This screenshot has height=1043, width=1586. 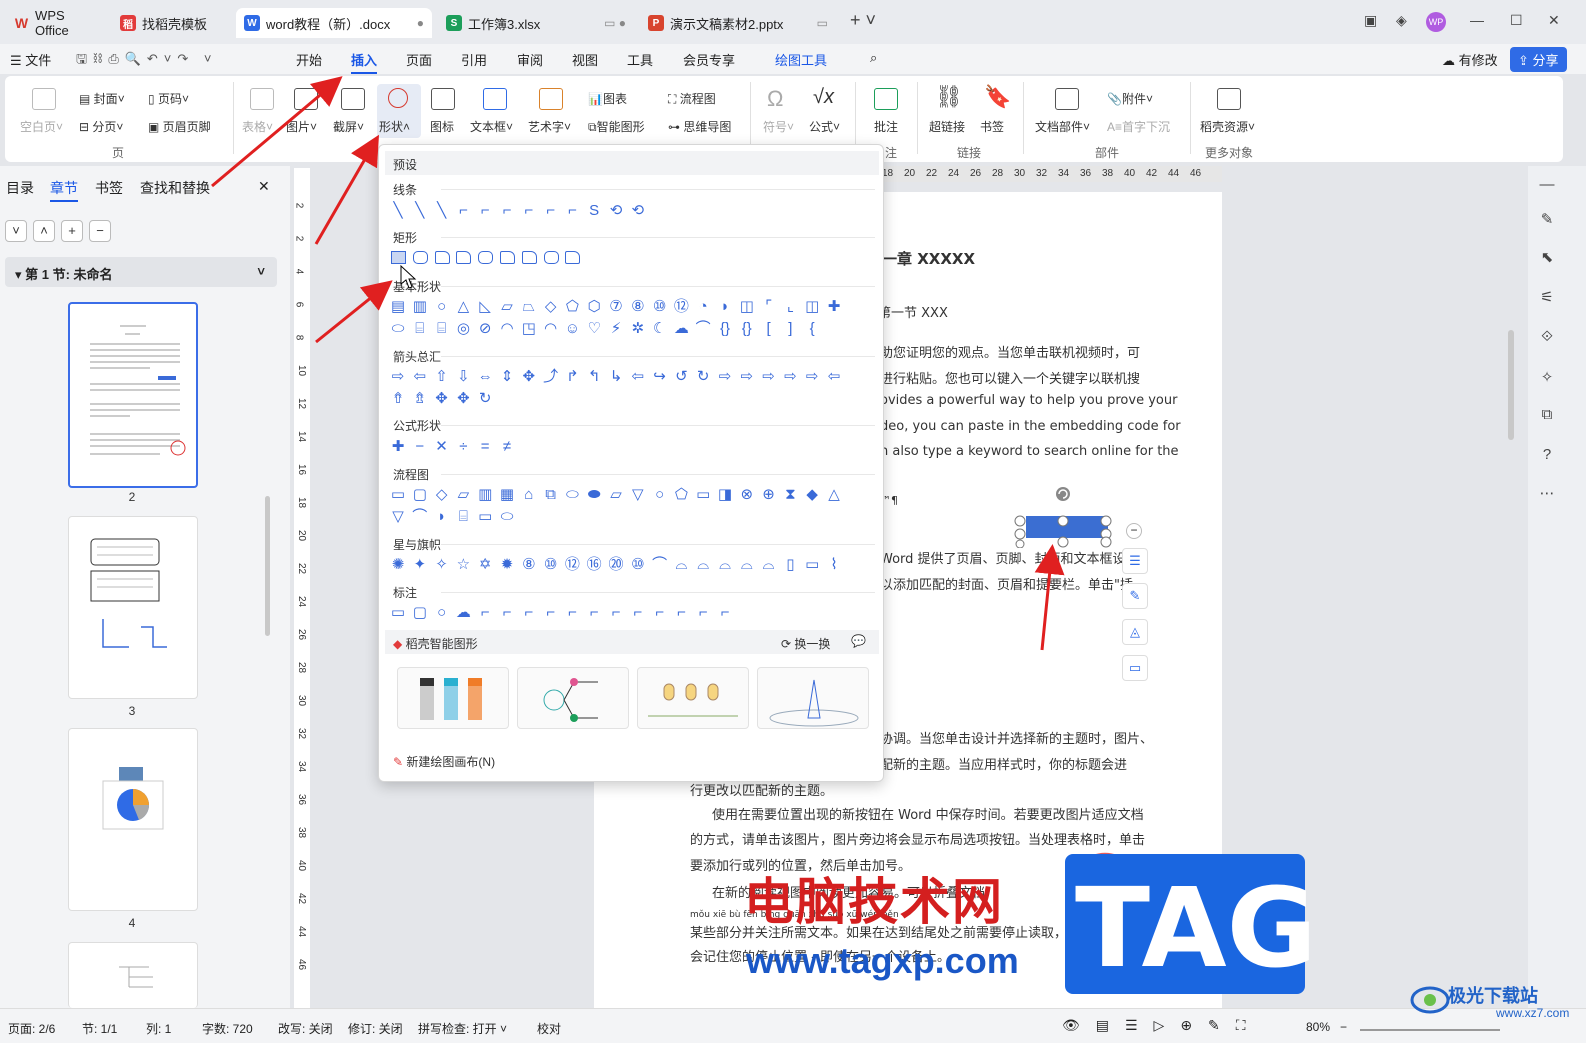 What do you see at coordinates (769, 377) in the screenshot?
I see `shape-option-icon: ⇨` at bounding box center [769, 377].